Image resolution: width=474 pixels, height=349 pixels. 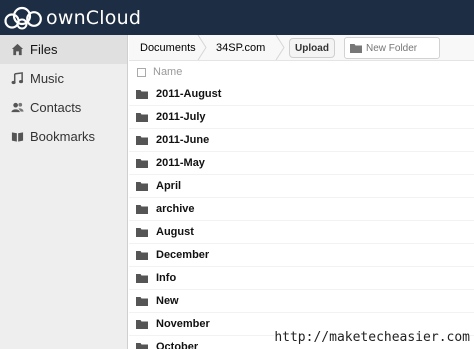 What do you see at coordinates (301, 278) in the screenshot?
I see `file-row: Info` at bounding box center [301, 278].